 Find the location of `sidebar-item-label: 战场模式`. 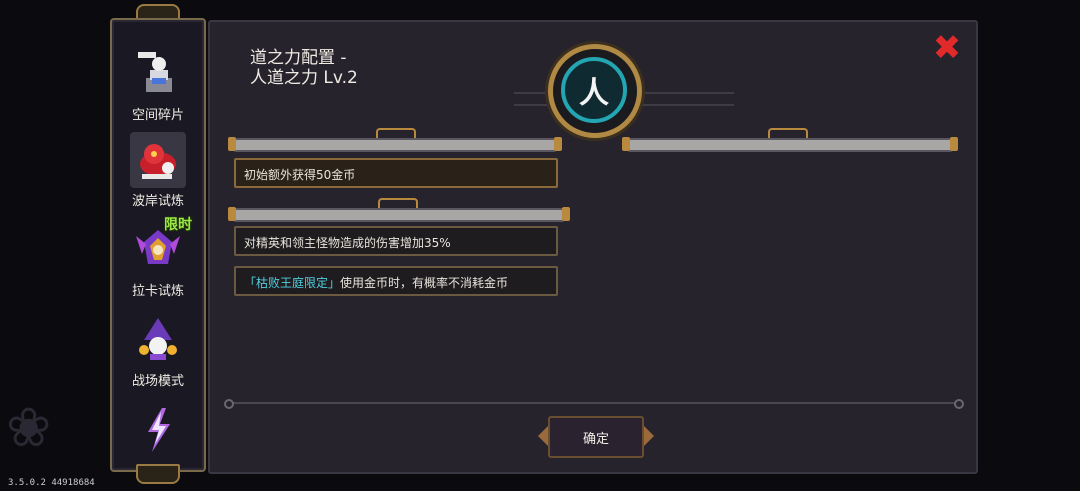

sidebar-item-label: 战场模式 is located at coordinates (157, 381).